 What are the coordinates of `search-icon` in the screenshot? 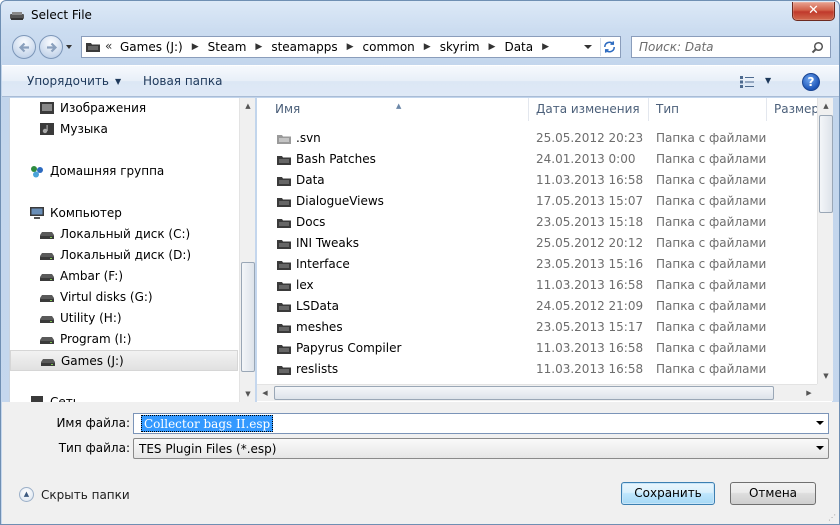 It's located at (817, 47).